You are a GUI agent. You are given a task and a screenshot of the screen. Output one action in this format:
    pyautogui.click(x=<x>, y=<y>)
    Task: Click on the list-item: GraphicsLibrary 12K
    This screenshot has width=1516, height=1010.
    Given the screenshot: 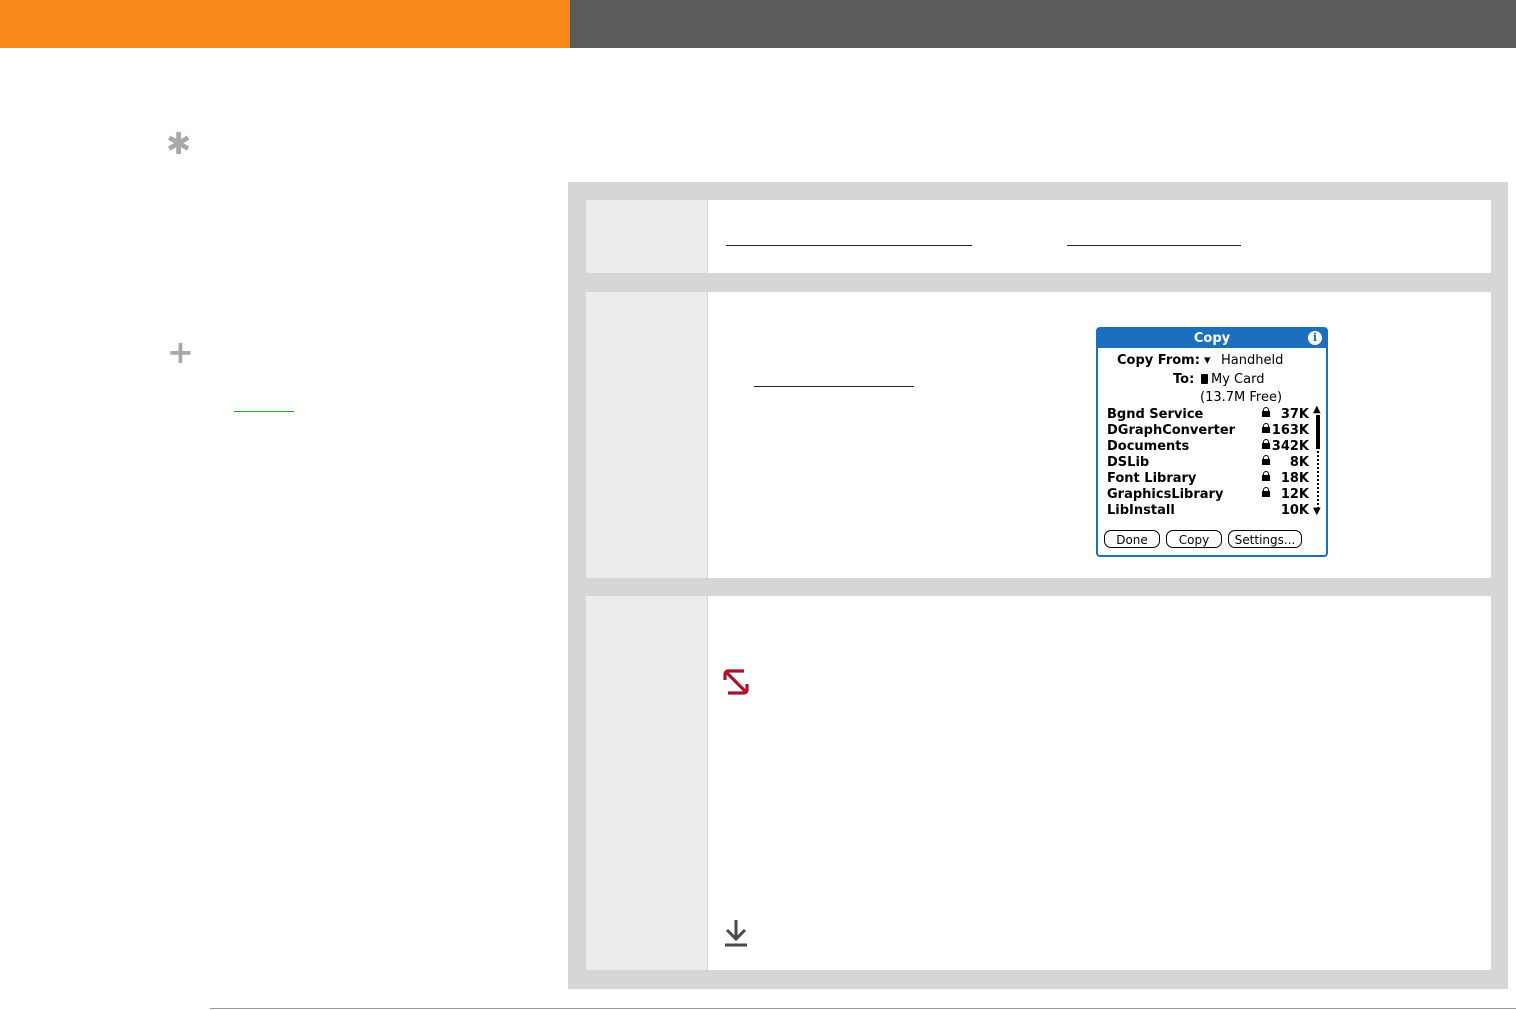 What is the action you would take?
    pyautogui.click(x=1208, y=495)
    